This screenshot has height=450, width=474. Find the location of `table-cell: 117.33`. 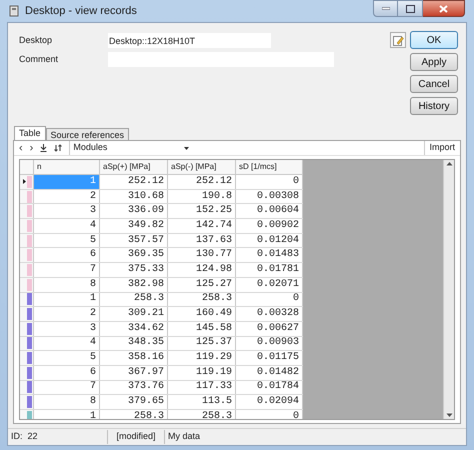

table-cell: 117.33 is located at coordinates (202, 387).